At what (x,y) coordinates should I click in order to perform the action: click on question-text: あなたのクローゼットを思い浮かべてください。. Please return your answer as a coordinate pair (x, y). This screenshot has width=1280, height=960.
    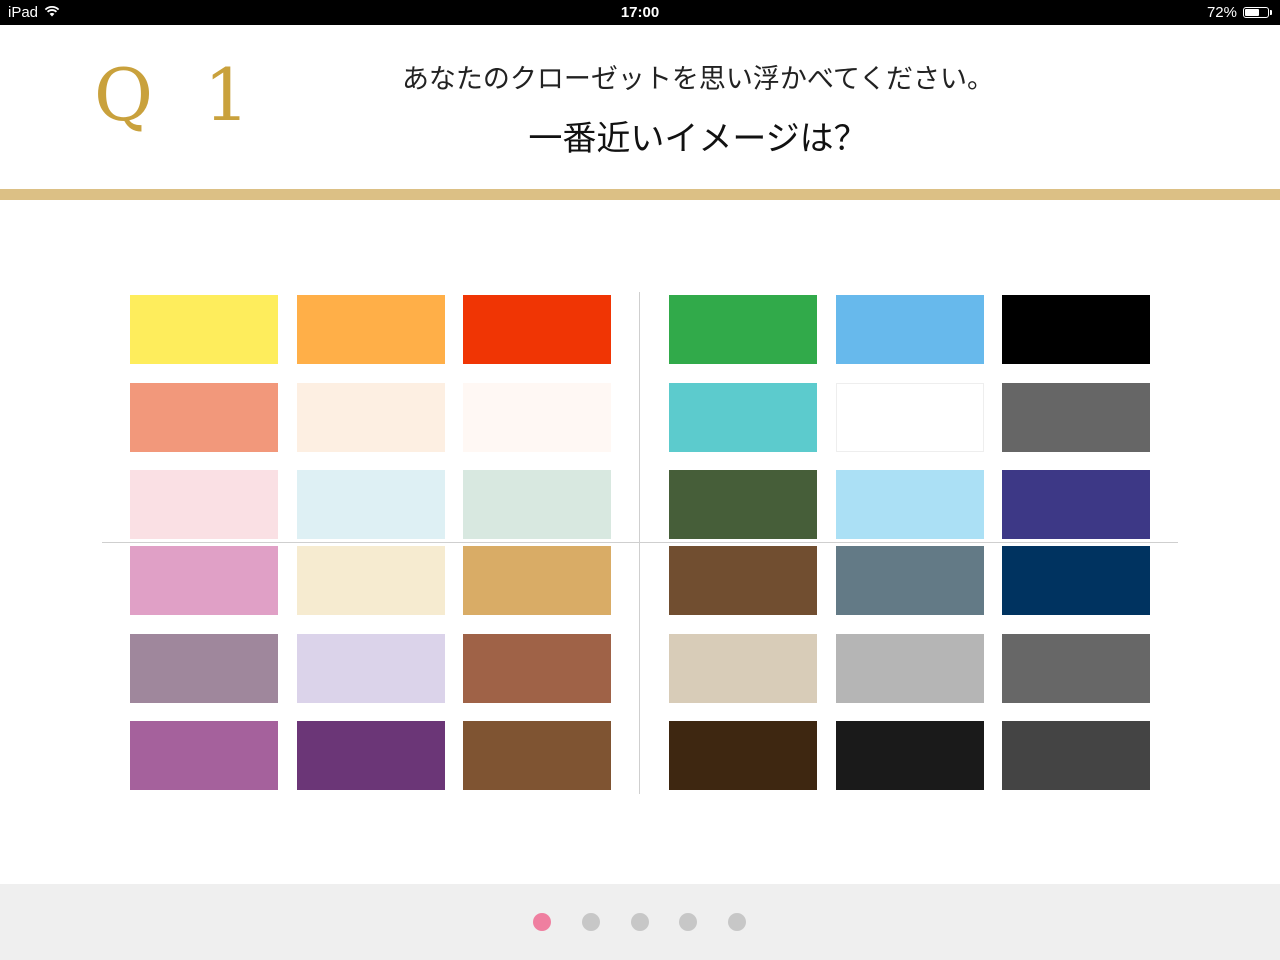
    Looking at the image, I should click on (698, 79).